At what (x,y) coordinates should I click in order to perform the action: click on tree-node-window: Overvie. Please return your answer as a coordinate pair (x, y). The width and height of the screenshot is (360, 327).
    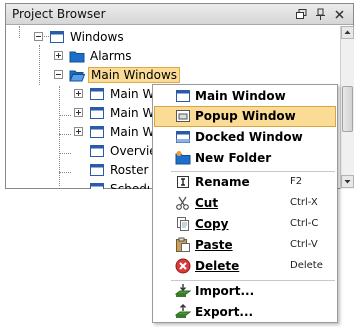
    Looking at the image, I should click on (124, 150).